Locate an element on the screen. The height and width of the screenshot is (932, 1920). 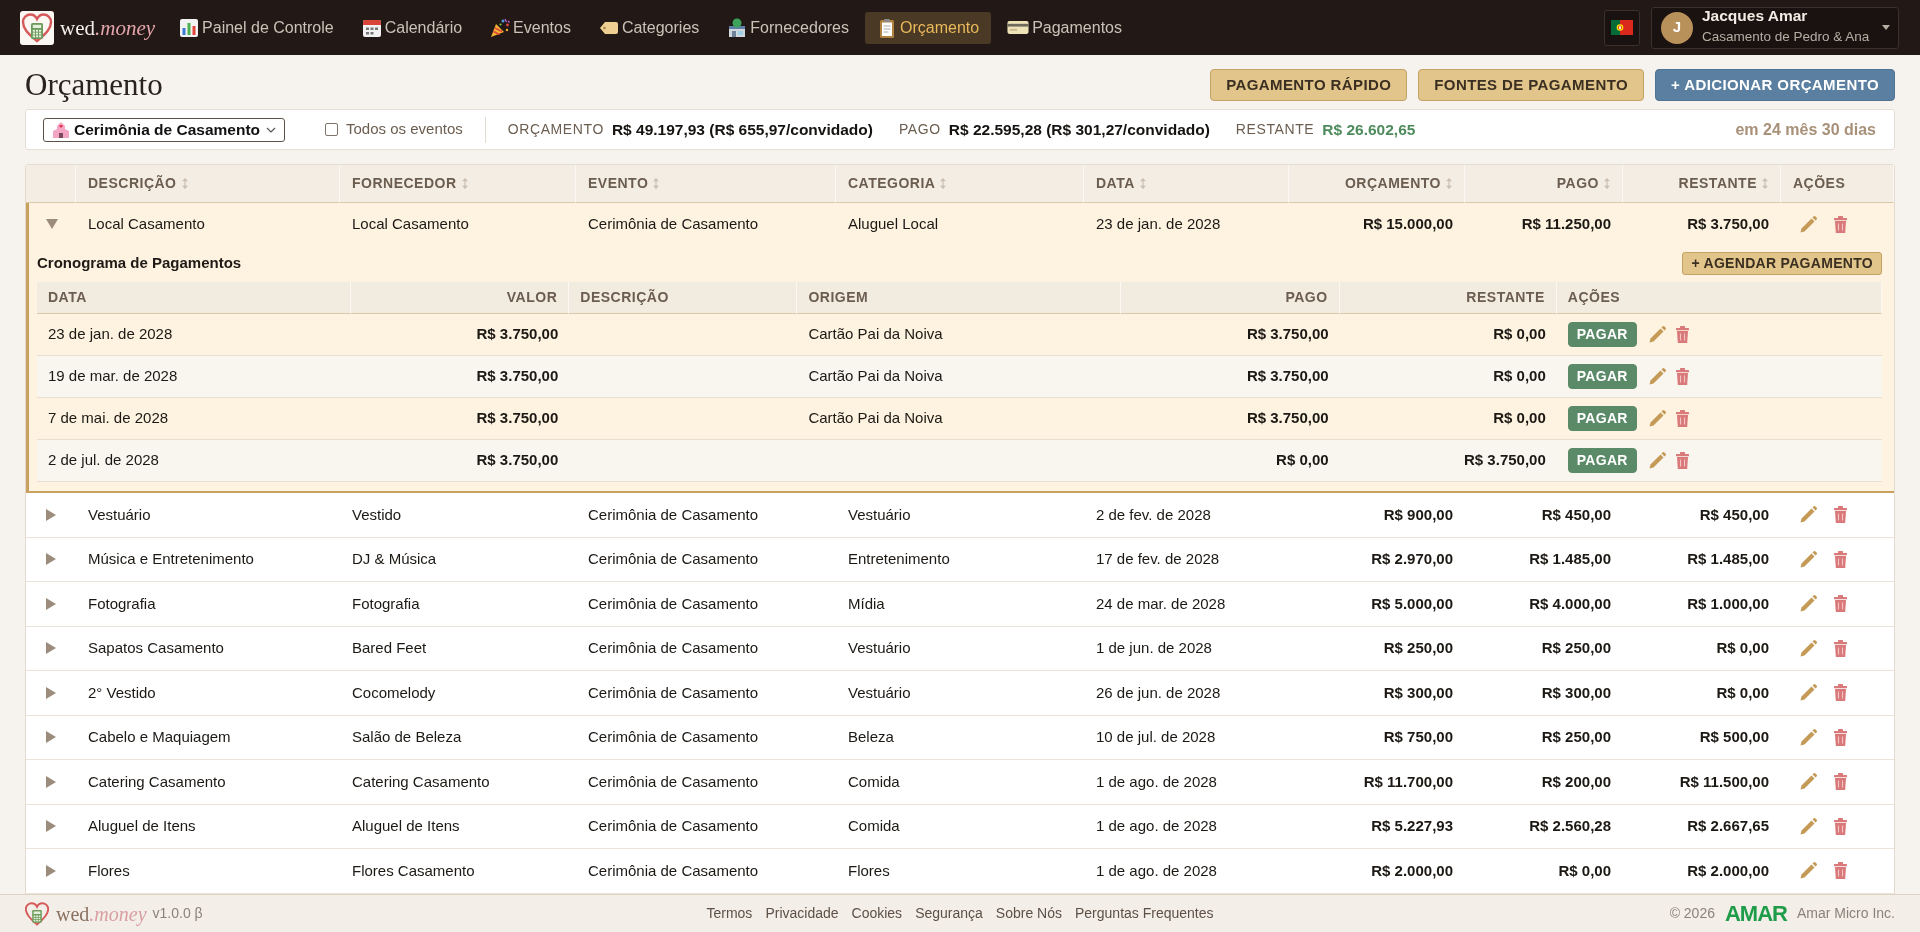
all-events-checkbox is located at coordinates (331, 129).